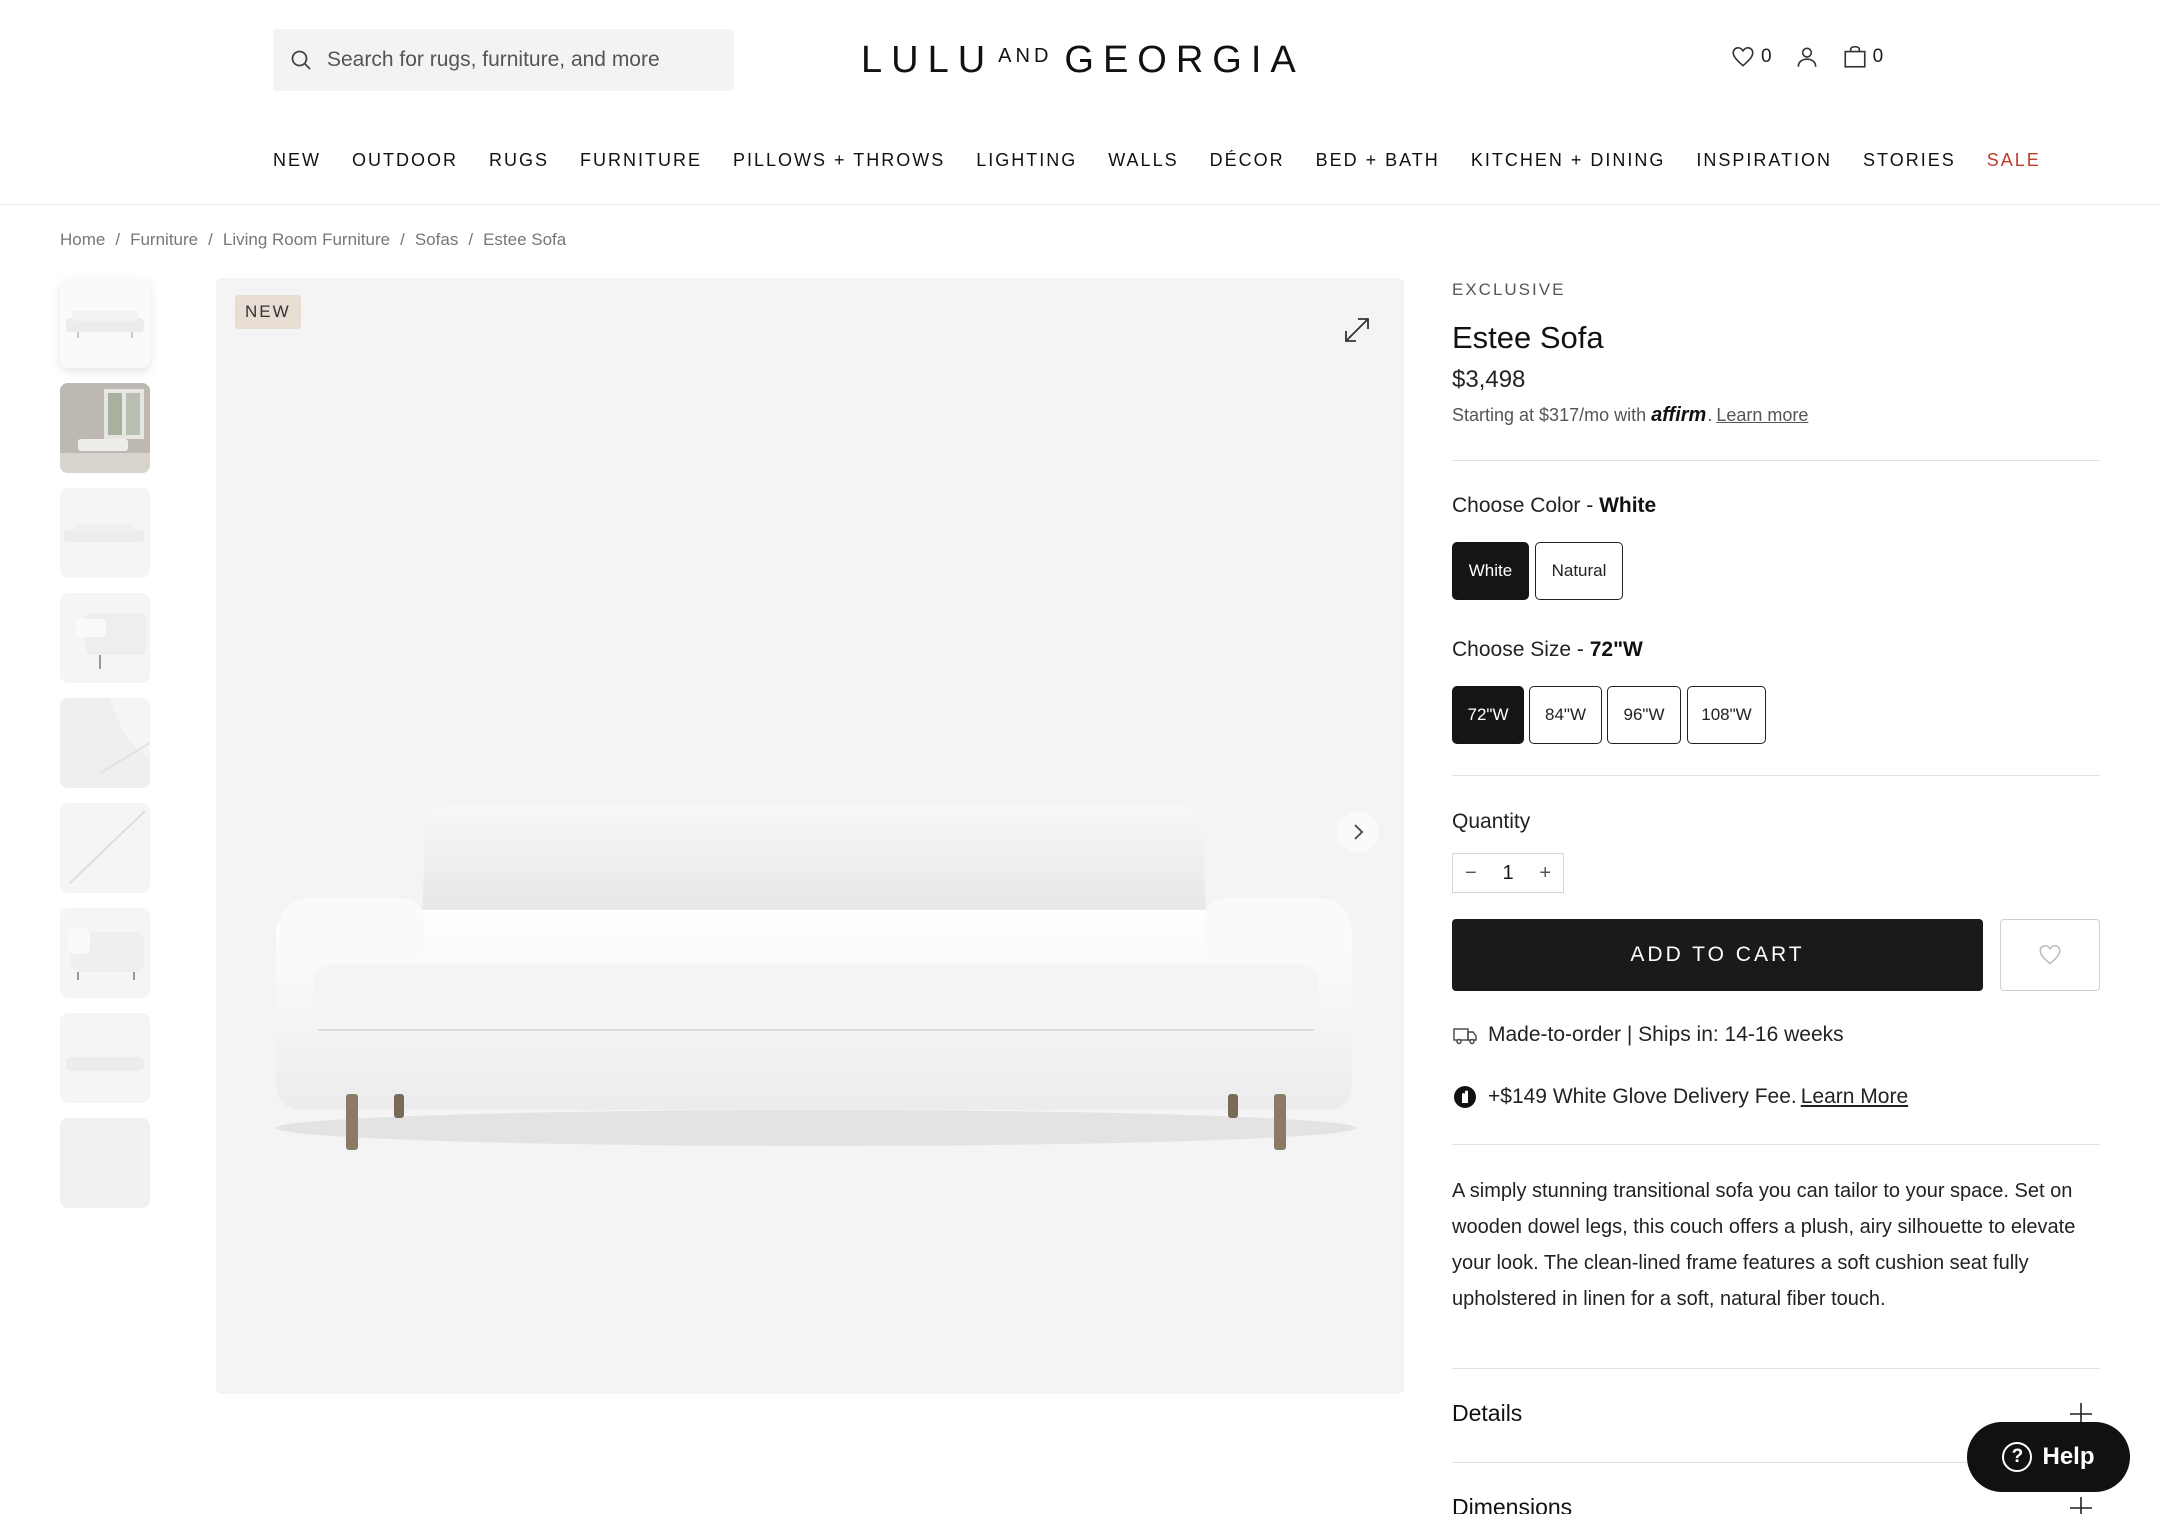 The width and height of the screenshot is (2160, 1514). Describe the element at coordinates (1549, 415) in the screenshot. I see `financing-text: Starting at $317/mo with` at that location.